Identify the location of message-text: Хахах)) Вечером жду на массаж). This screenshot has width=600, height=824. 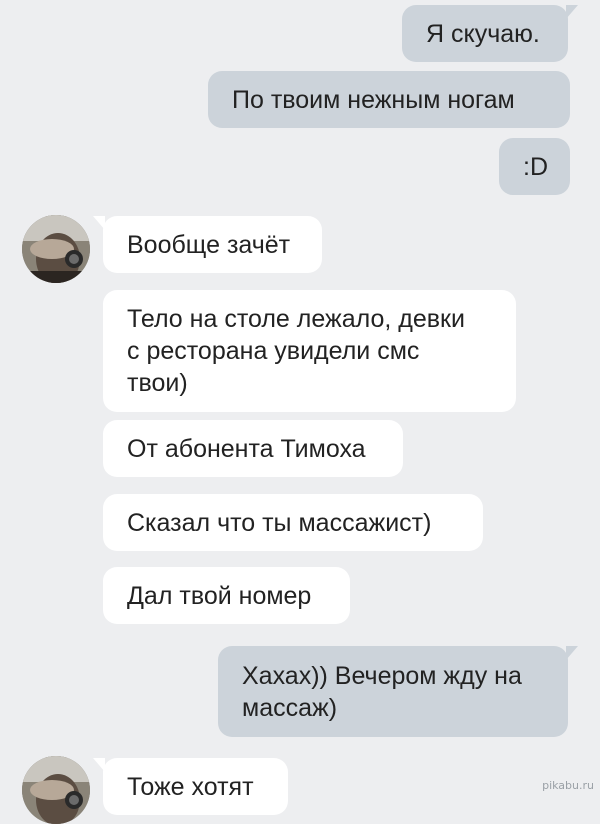
(382, 691).